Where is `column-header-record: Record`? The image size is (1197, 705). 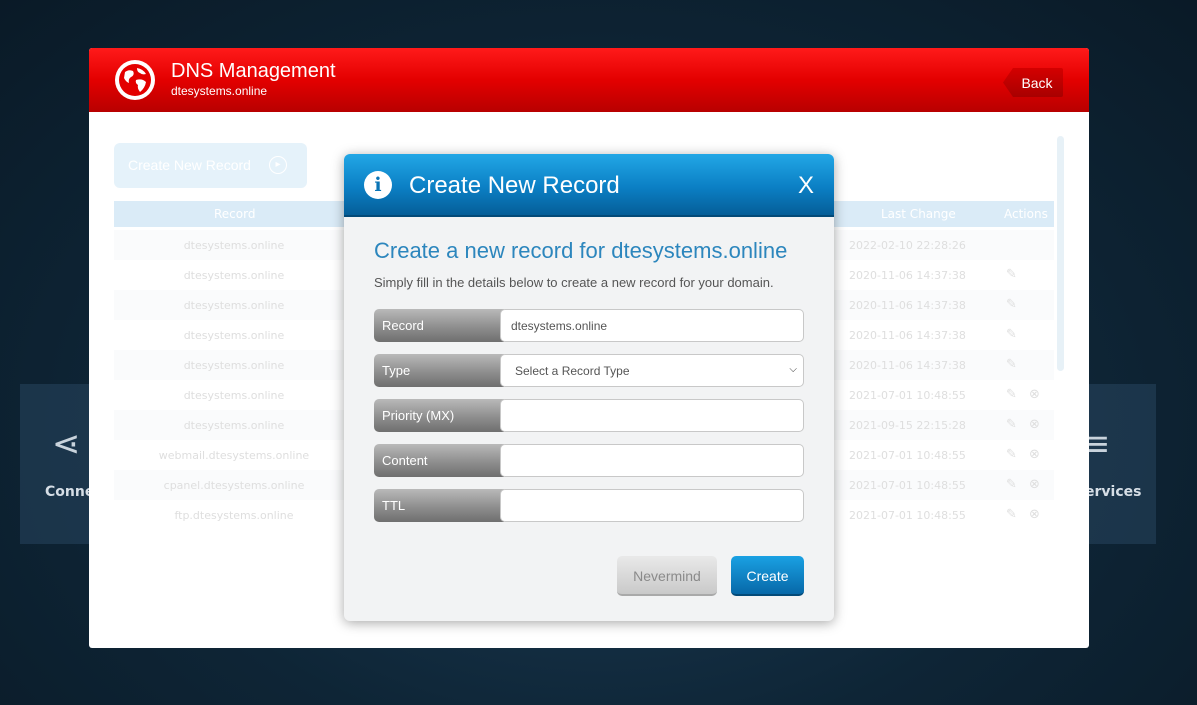
column-header-record: Record is located at coordinates (235, 214).